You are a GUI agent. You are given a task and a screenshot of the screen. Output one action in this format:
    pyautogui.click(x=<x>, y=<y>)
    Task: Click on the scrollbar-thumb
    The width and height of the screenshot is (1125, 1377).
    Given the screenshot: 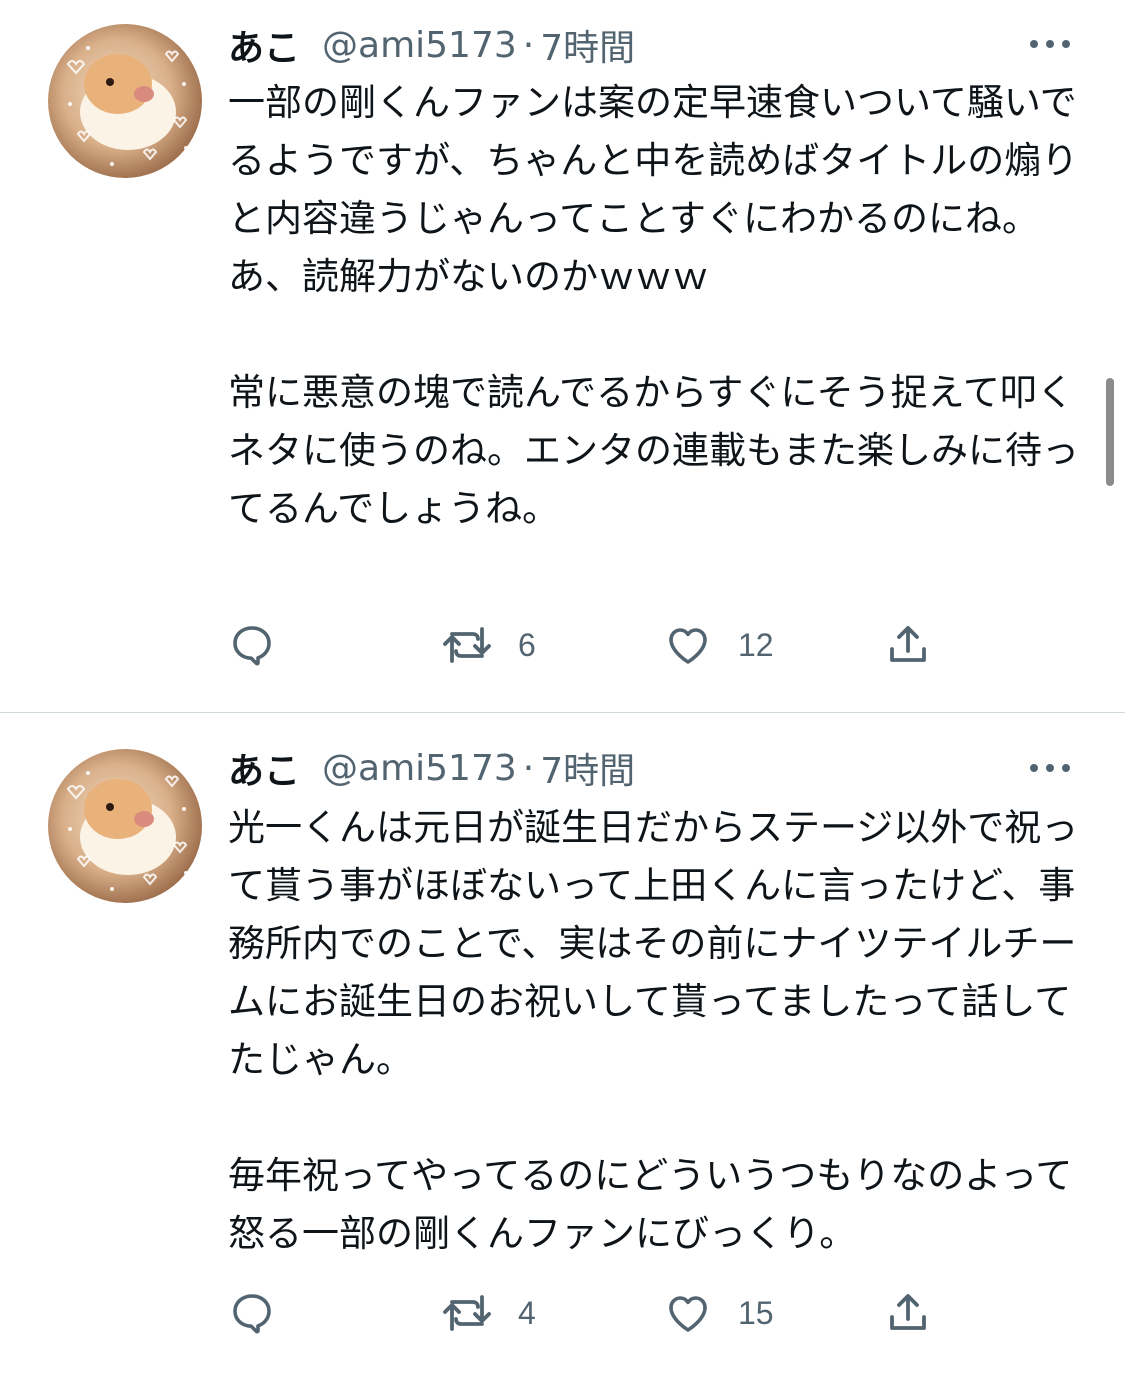 What is the action you would take?
    pyautogui.click(x=1110, y=432)
    